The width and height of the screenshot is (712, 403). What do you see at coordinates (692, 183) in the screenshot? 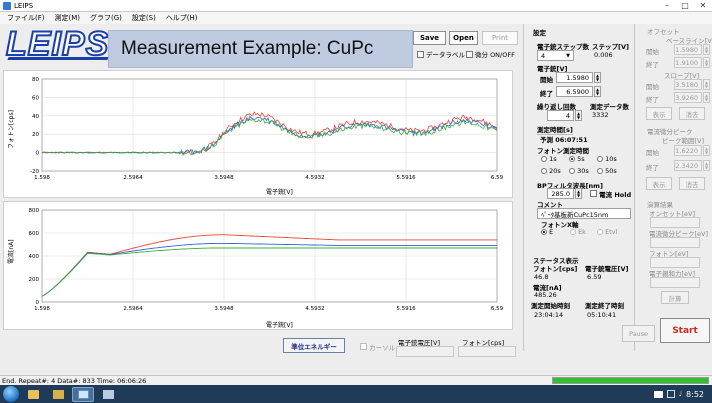
I see `peak-clear-button: 消去` at bounding box center [692, 183].